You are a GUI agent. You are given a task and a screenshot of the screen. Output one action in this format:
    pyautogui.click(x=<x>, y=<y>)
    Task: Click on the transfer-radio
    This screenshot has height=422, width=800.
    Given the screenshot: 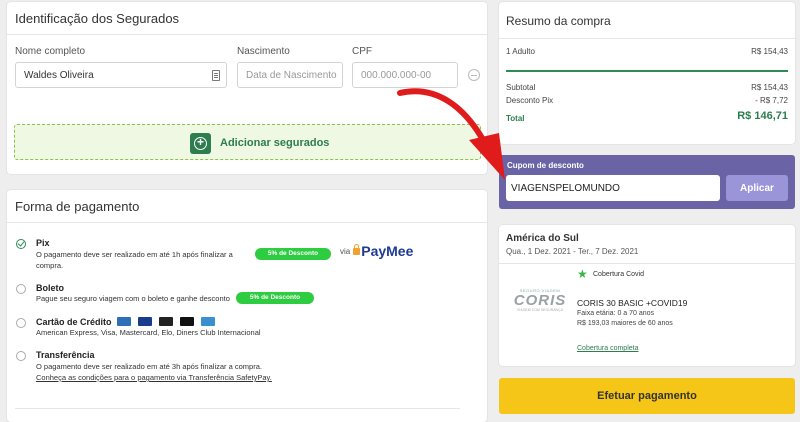 What is the action you would take?
    pyautogui.click(x=21, y=356)
    